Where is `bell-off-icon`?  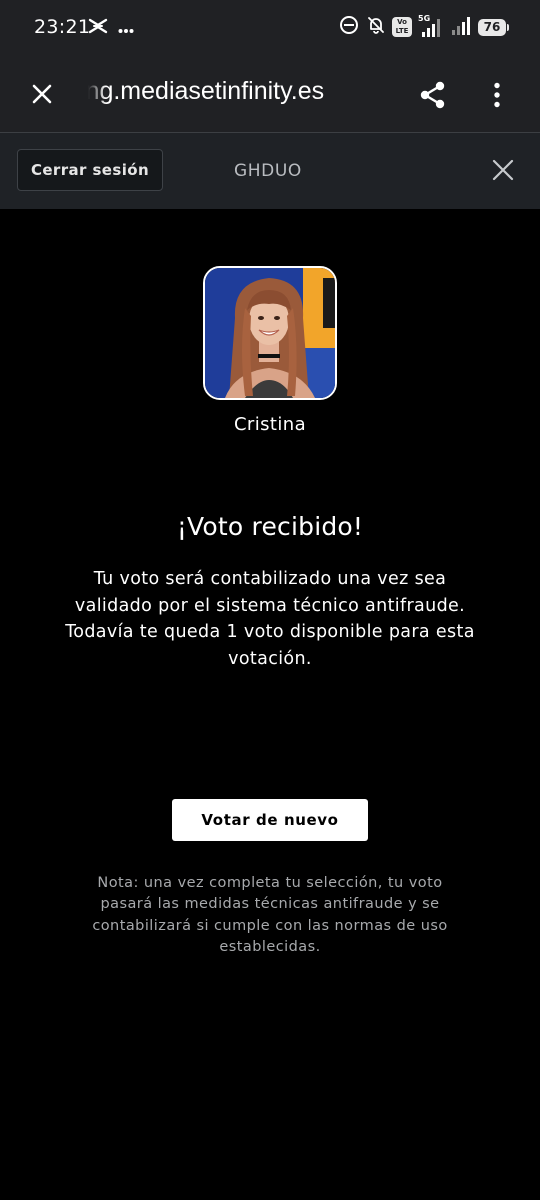 bell-off-icon is located at coordinates (376, 27).